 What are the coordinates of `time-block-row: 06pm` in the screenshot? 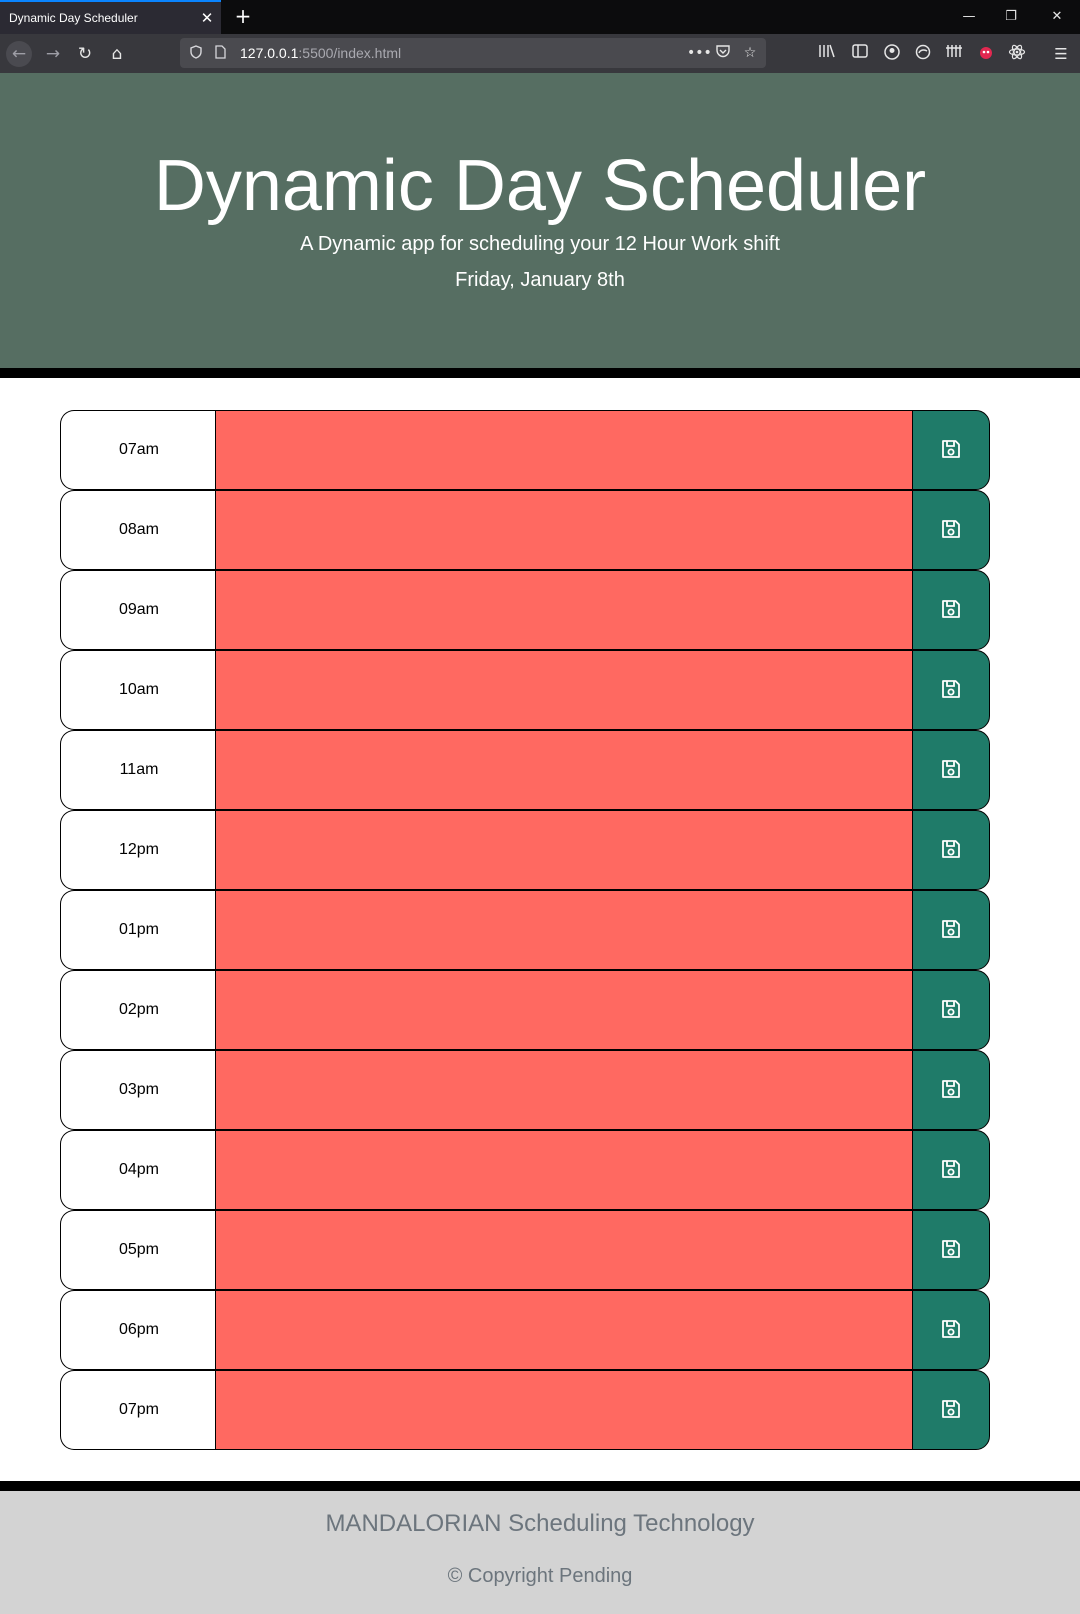 It's located at (525, 1330).